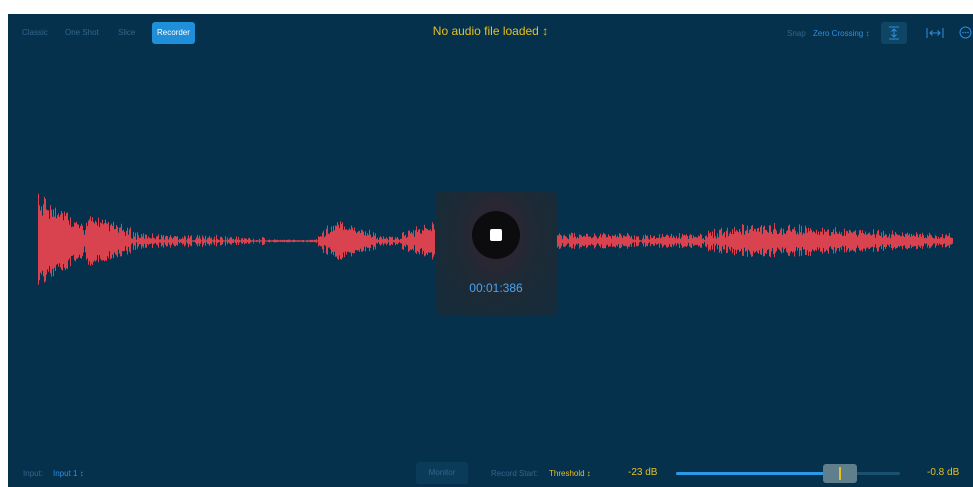 The width and height of the screenshot is (973, 487). I want to click on tab-one-shot: One Shot, so click(82, 33).